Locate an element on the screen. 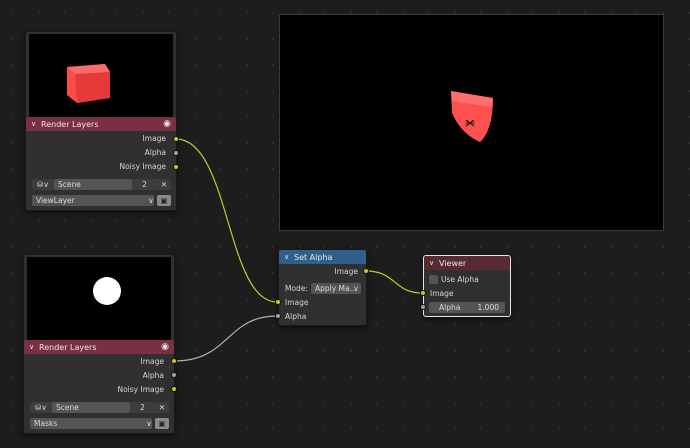  link-image-to-setalpha-alpha is located at coordinates (225, 338).